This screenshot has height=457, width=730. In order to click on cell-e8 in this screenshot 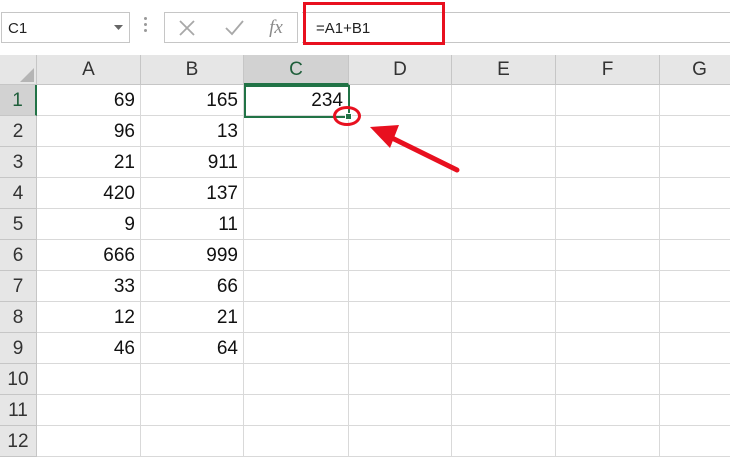, I will do `click(504, 317)`.